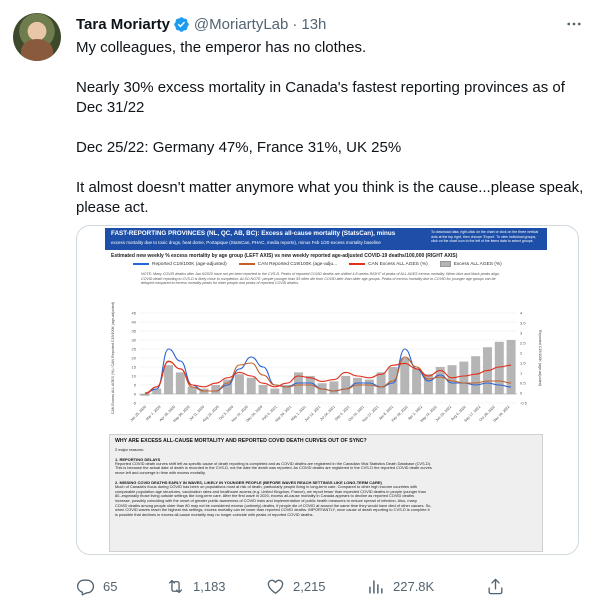 Image resolution: width=598 pixels, height=608 pixels. I want to click on views-icon, so click(376, 586).